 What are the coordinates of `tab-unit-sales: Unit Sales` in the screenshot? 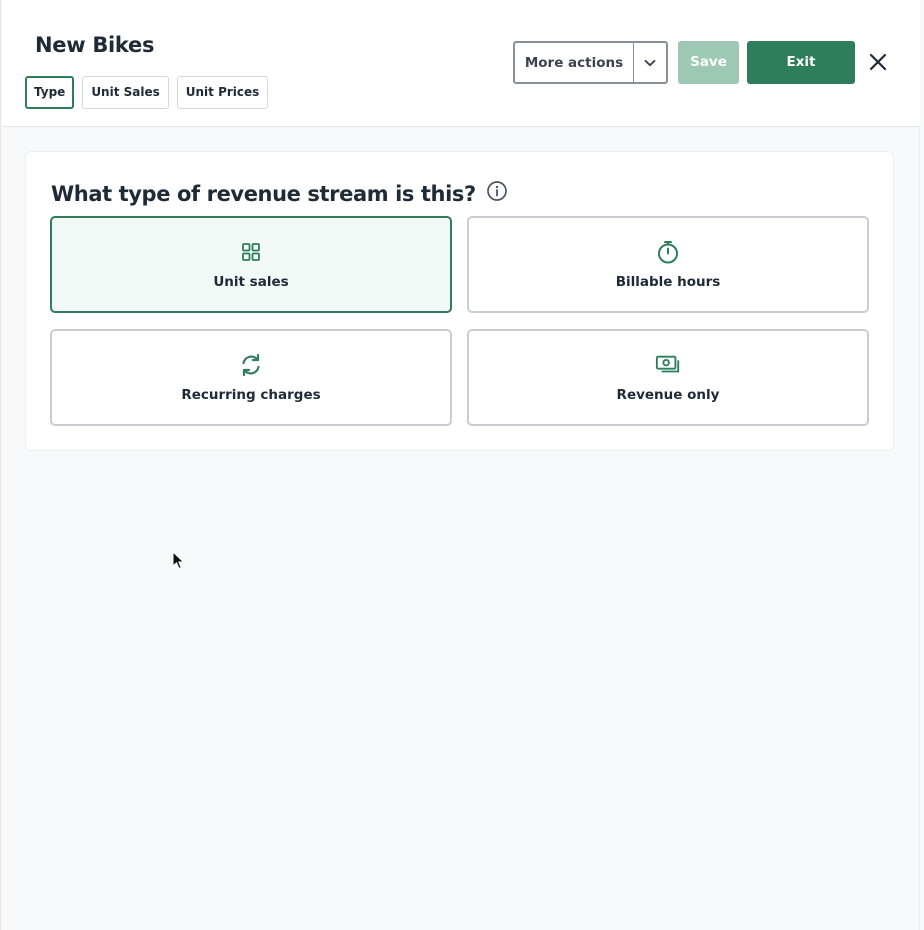 It's located at (125, 92).